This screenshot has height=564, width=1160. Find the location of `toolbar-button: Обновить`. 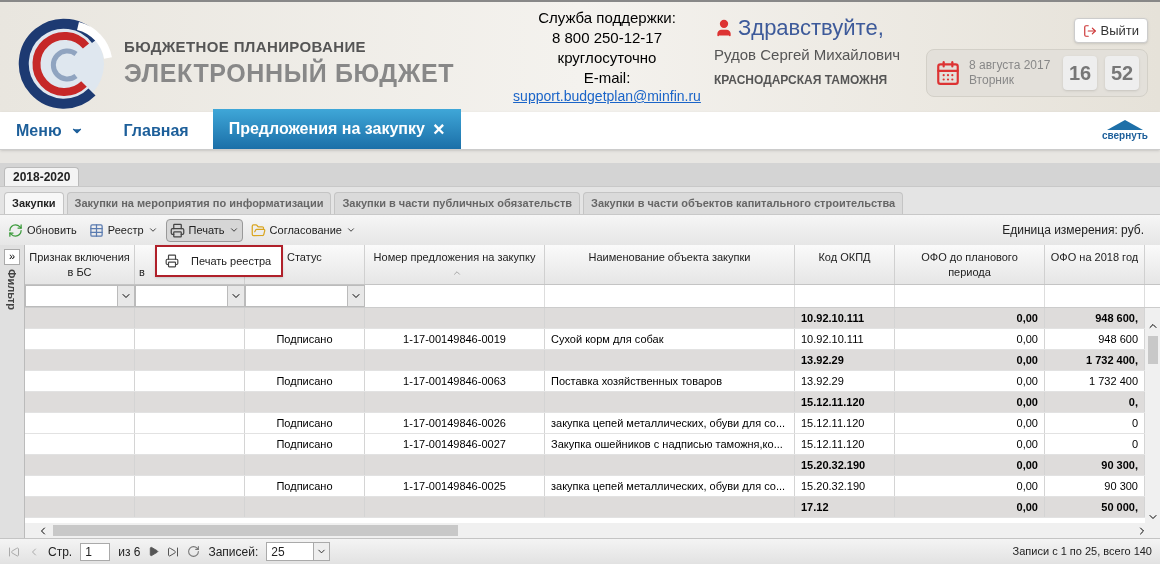

toolbar-button: Обновить is located at coordinates (42, 230).